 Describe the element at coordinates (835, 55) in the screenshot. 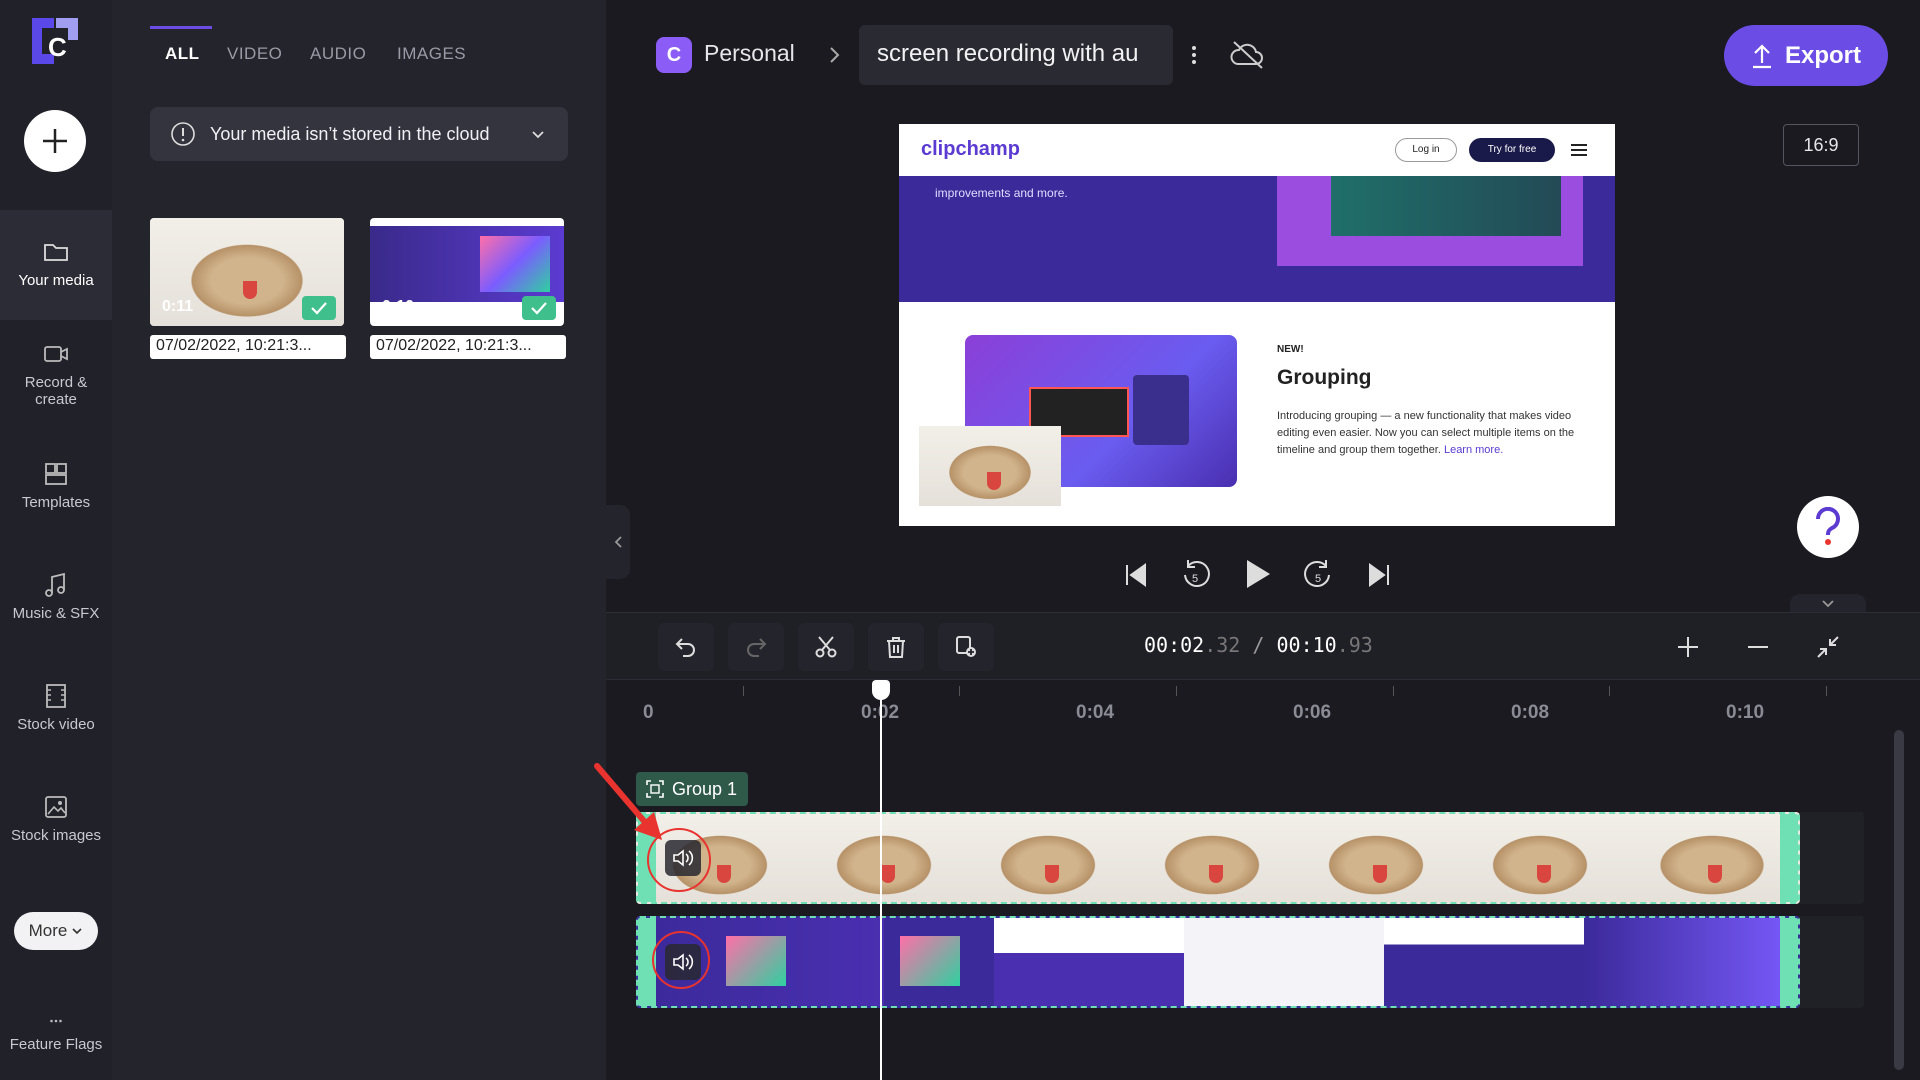

I see `chevron-right-icon` at that location.